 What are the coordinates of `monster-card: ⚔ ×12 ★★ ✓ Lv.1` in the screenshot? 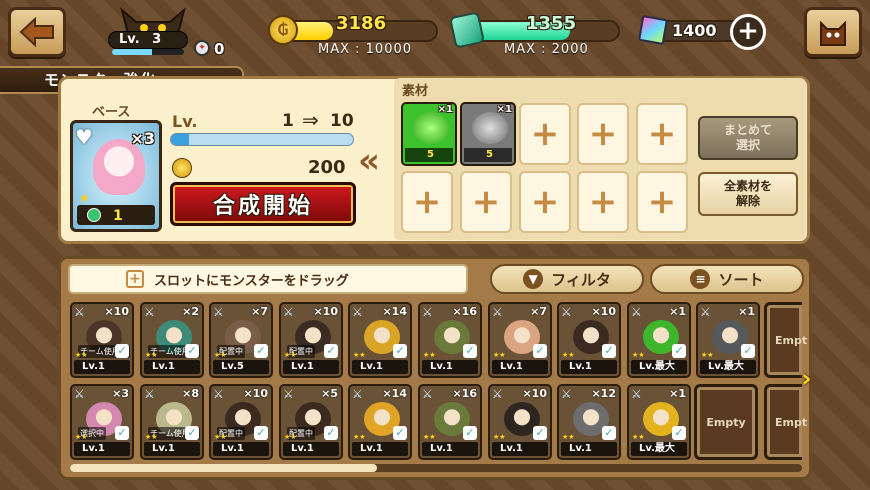 It's located at (589, 422).